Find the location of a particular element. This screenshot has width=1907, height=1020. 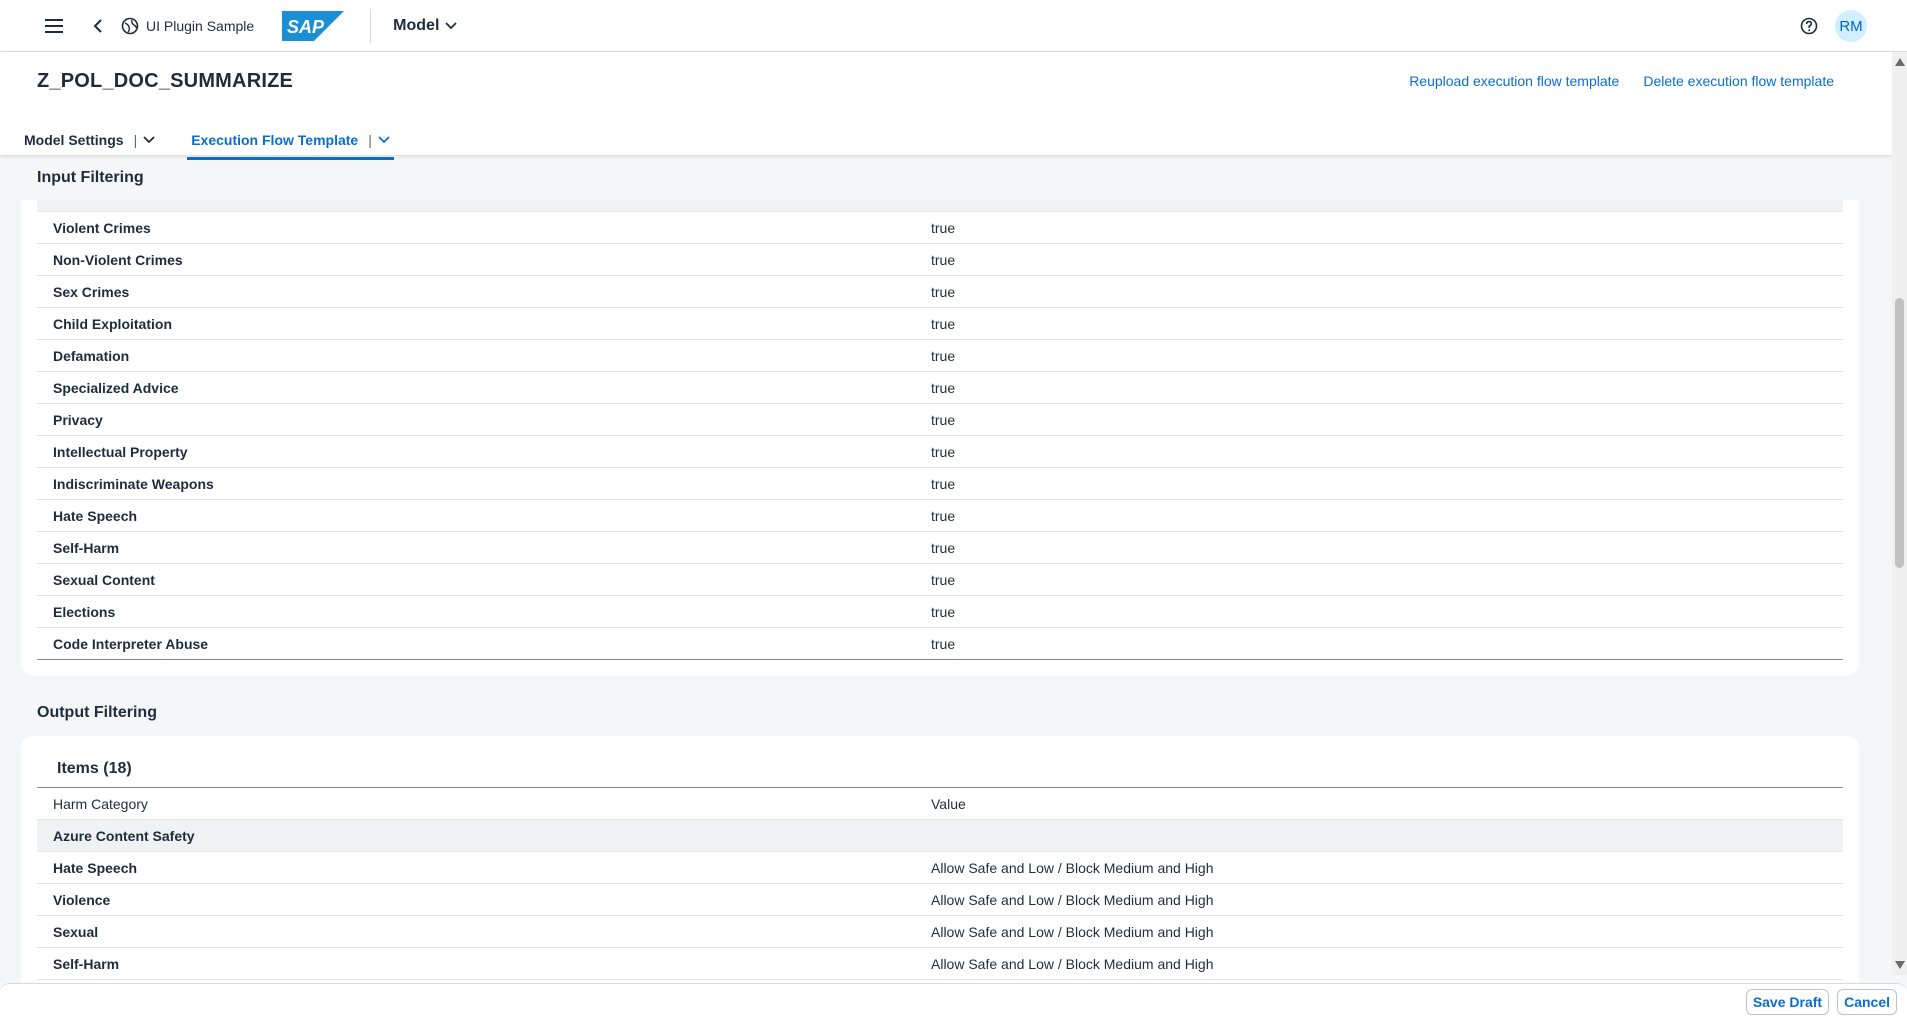

column-header-value: Value is located at coordinates (948, 803).